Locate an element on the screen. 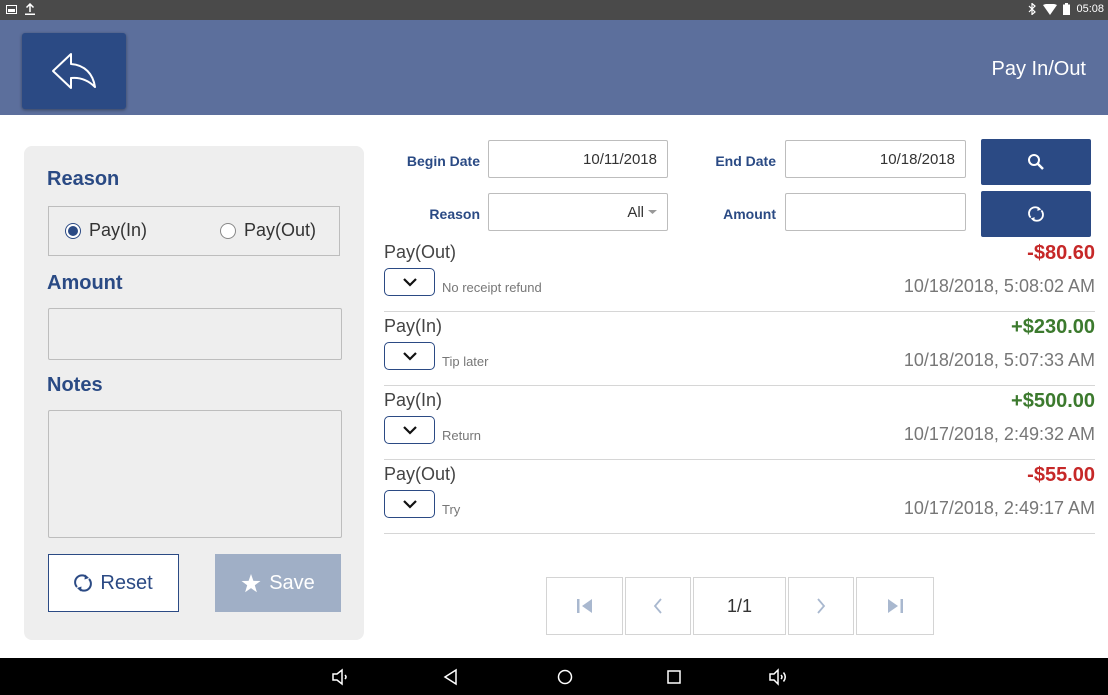 Image resolution: width=1108 pixels, height=695 pixels. last-page-button is located at coordinates (895, 606).